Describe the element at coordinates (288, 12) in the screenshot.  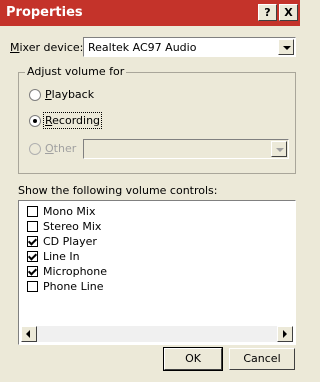
I see `close-button: X` at that location.